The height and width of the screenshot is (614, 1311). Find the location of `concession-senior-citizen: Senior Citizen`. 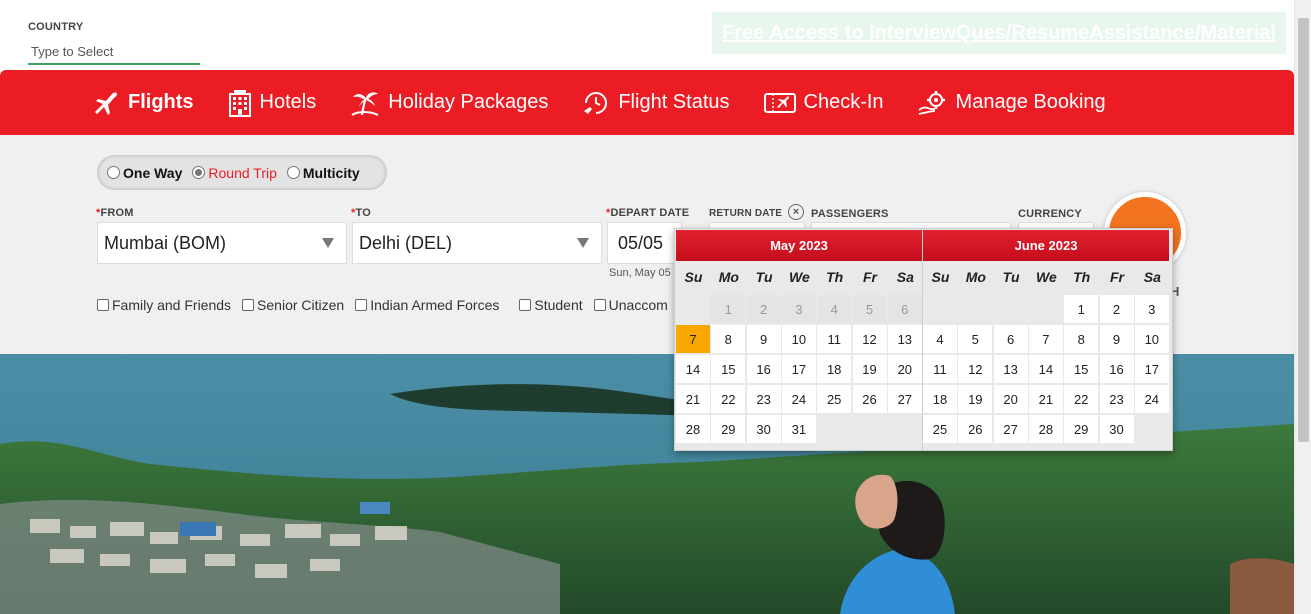

concession-senior-citizen: Senior Citizen is located at coordinates (293, 305).